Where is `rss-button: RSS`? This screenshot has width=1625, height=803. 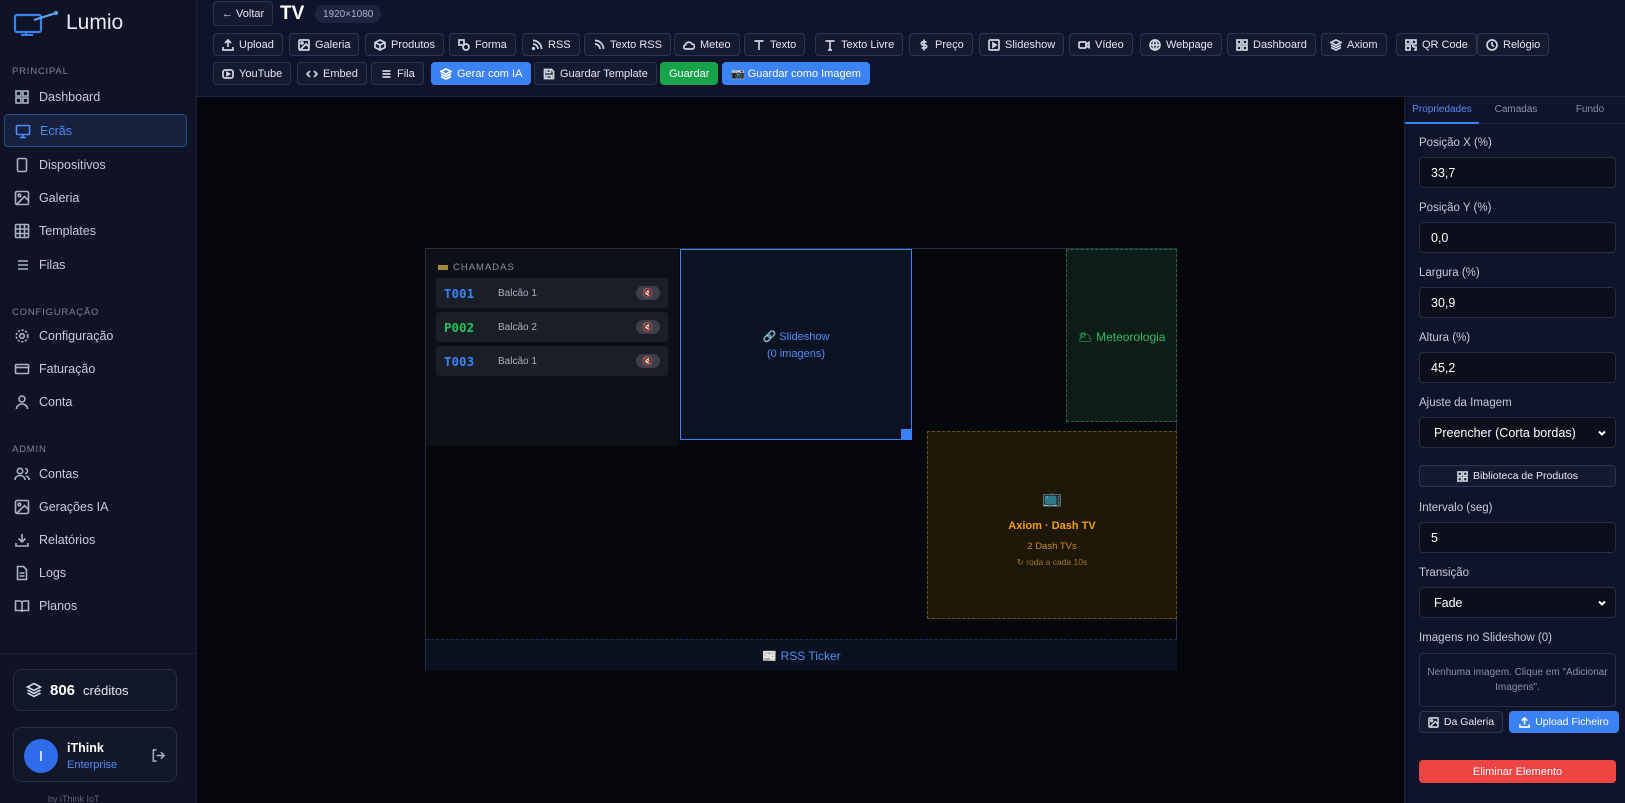
rss-button: RSS is located at coordinates (551, 44).